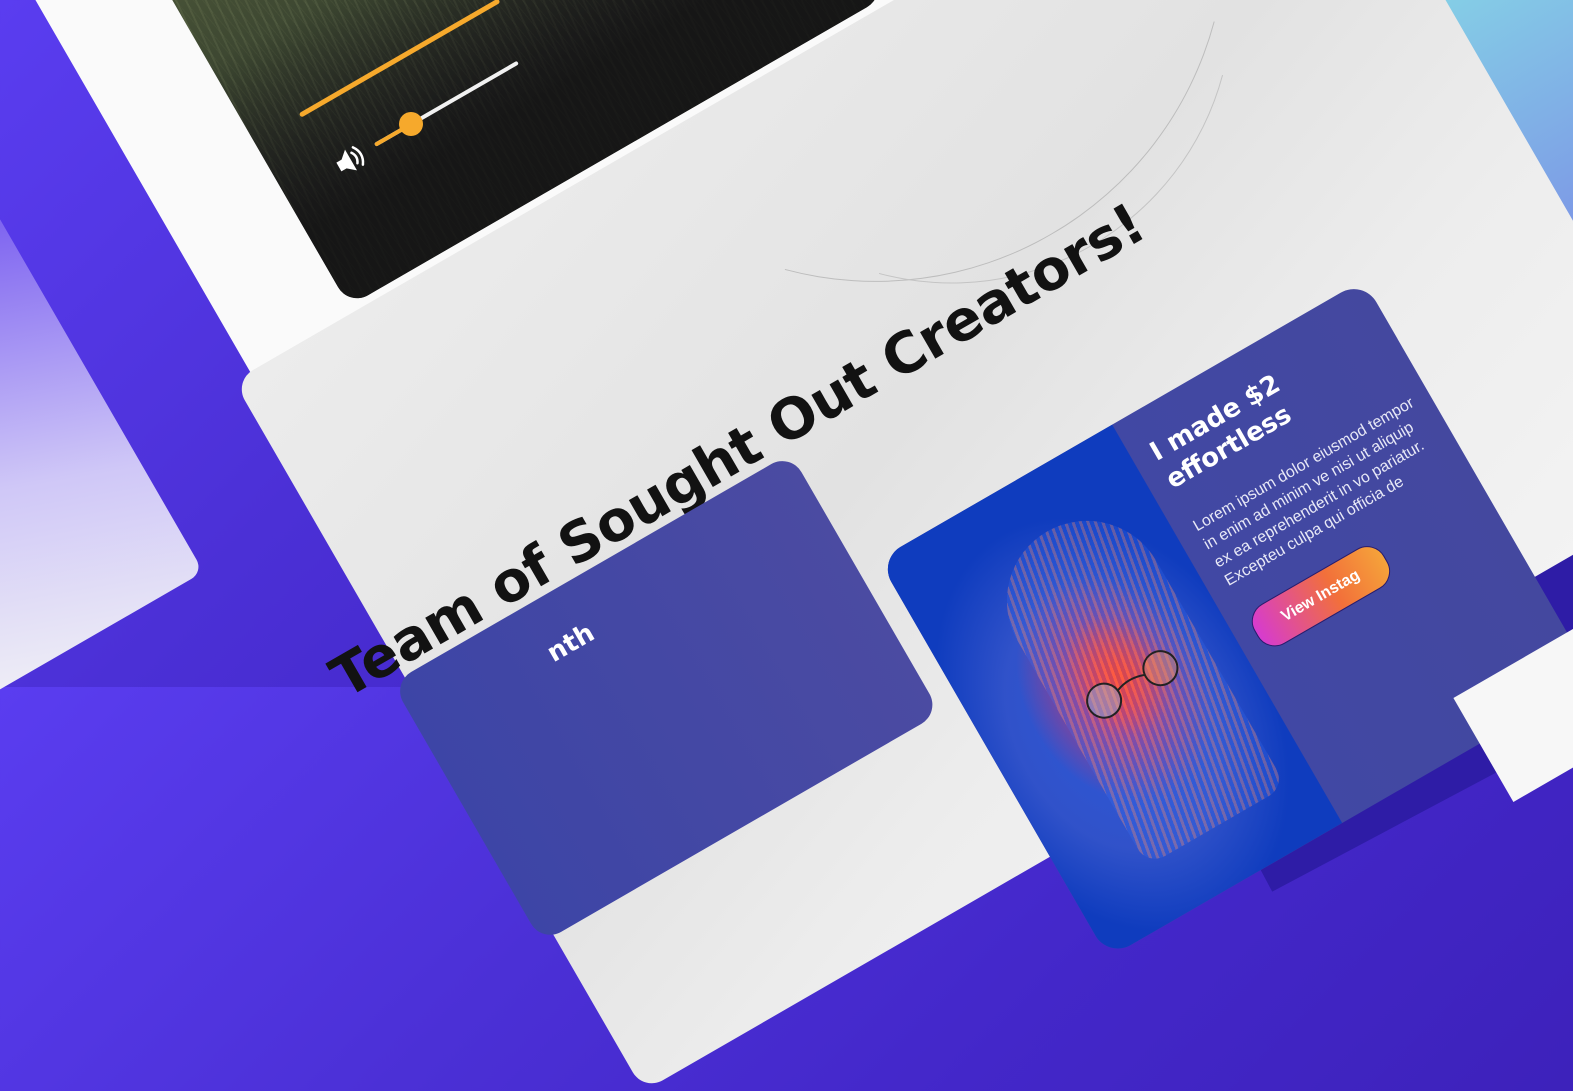  Describe the element at coordinates (411, 124) in the screenshot. I see `volume-slider-handle` at that location.